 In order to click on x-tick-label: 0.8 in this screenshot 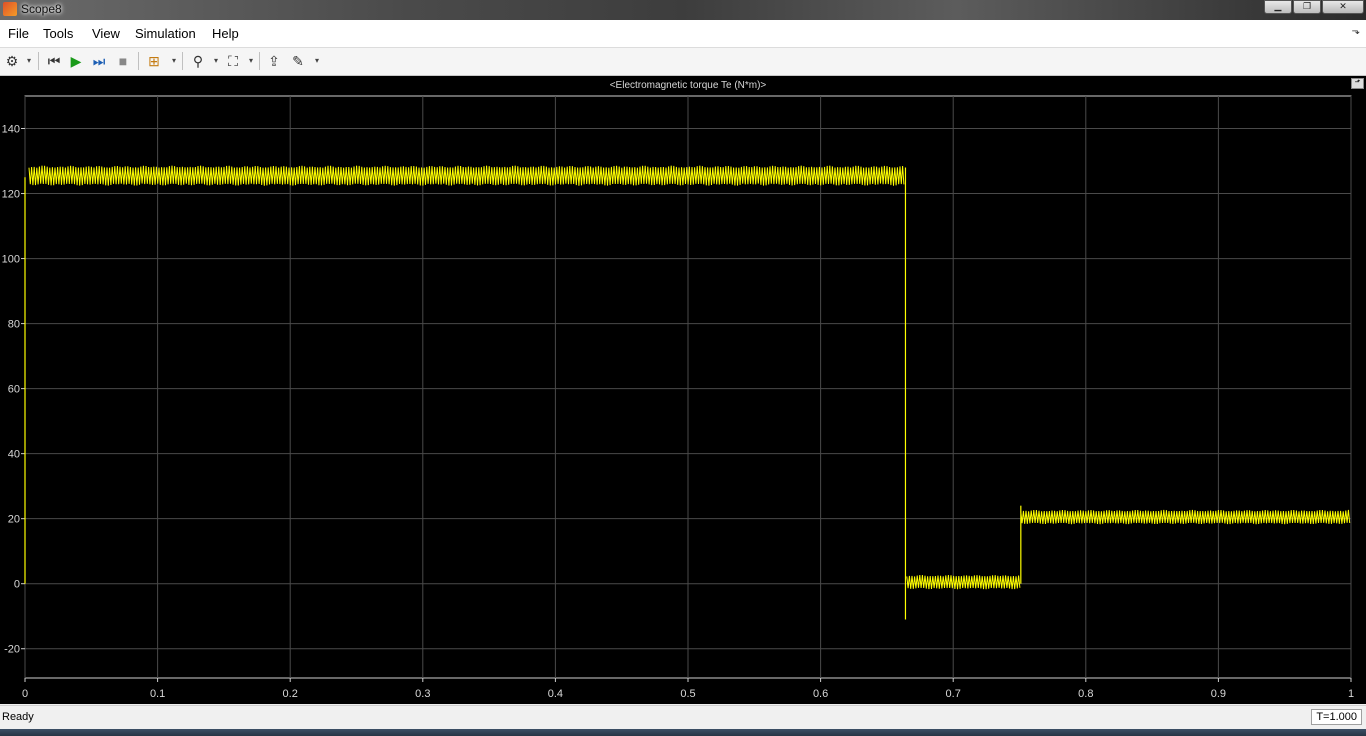, I will do `click(1085, 694)`.